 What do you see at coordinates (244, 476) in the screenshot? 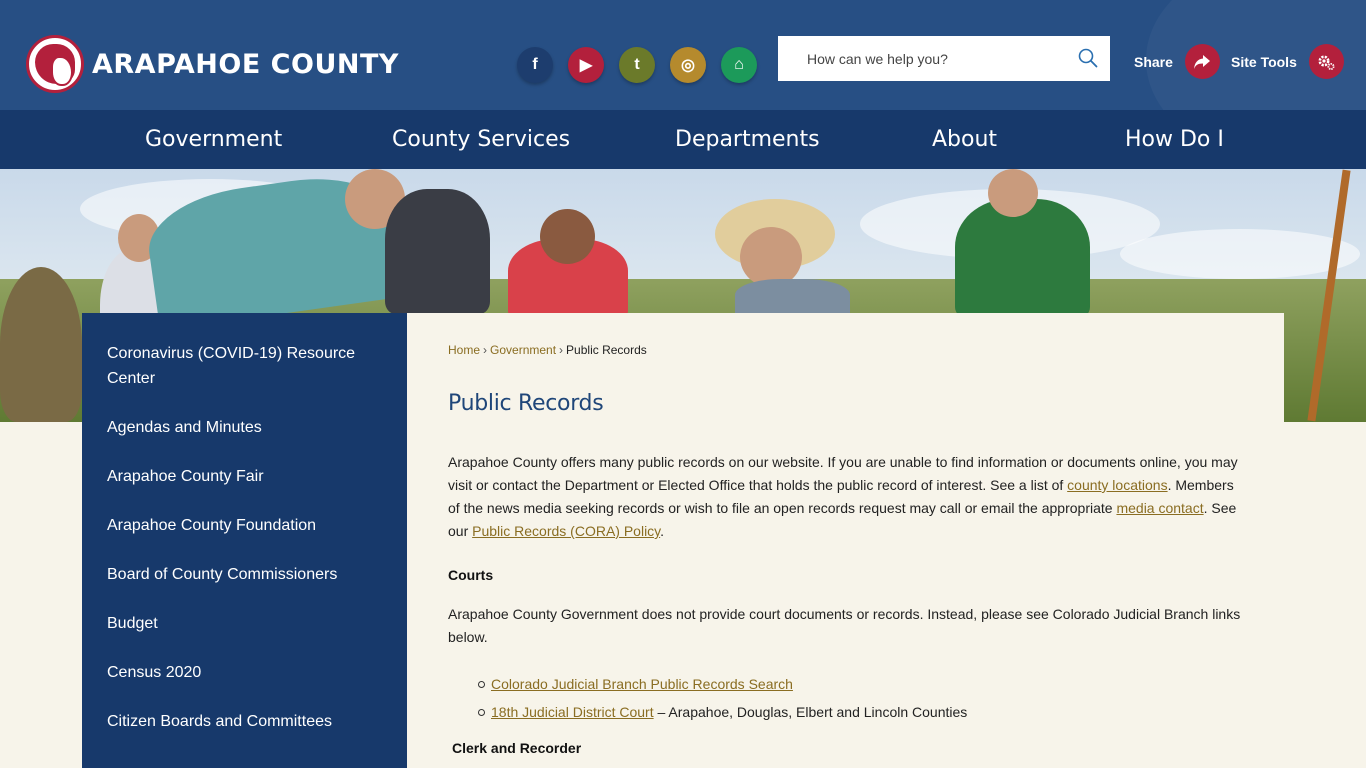
I see `sidebar-item-county-fair: Arapahoe County Fair` at bounding box center [244, 476].